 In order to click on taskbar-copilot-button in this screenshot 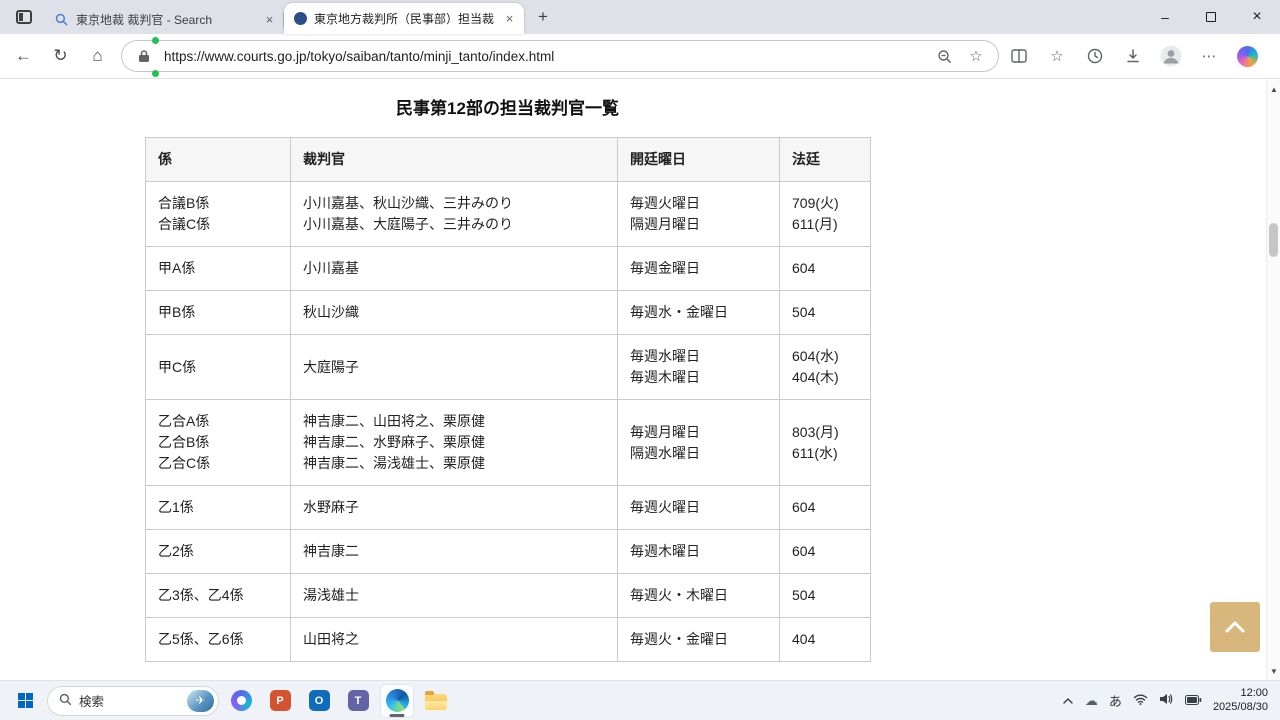, I will do `click(241, 701)`.